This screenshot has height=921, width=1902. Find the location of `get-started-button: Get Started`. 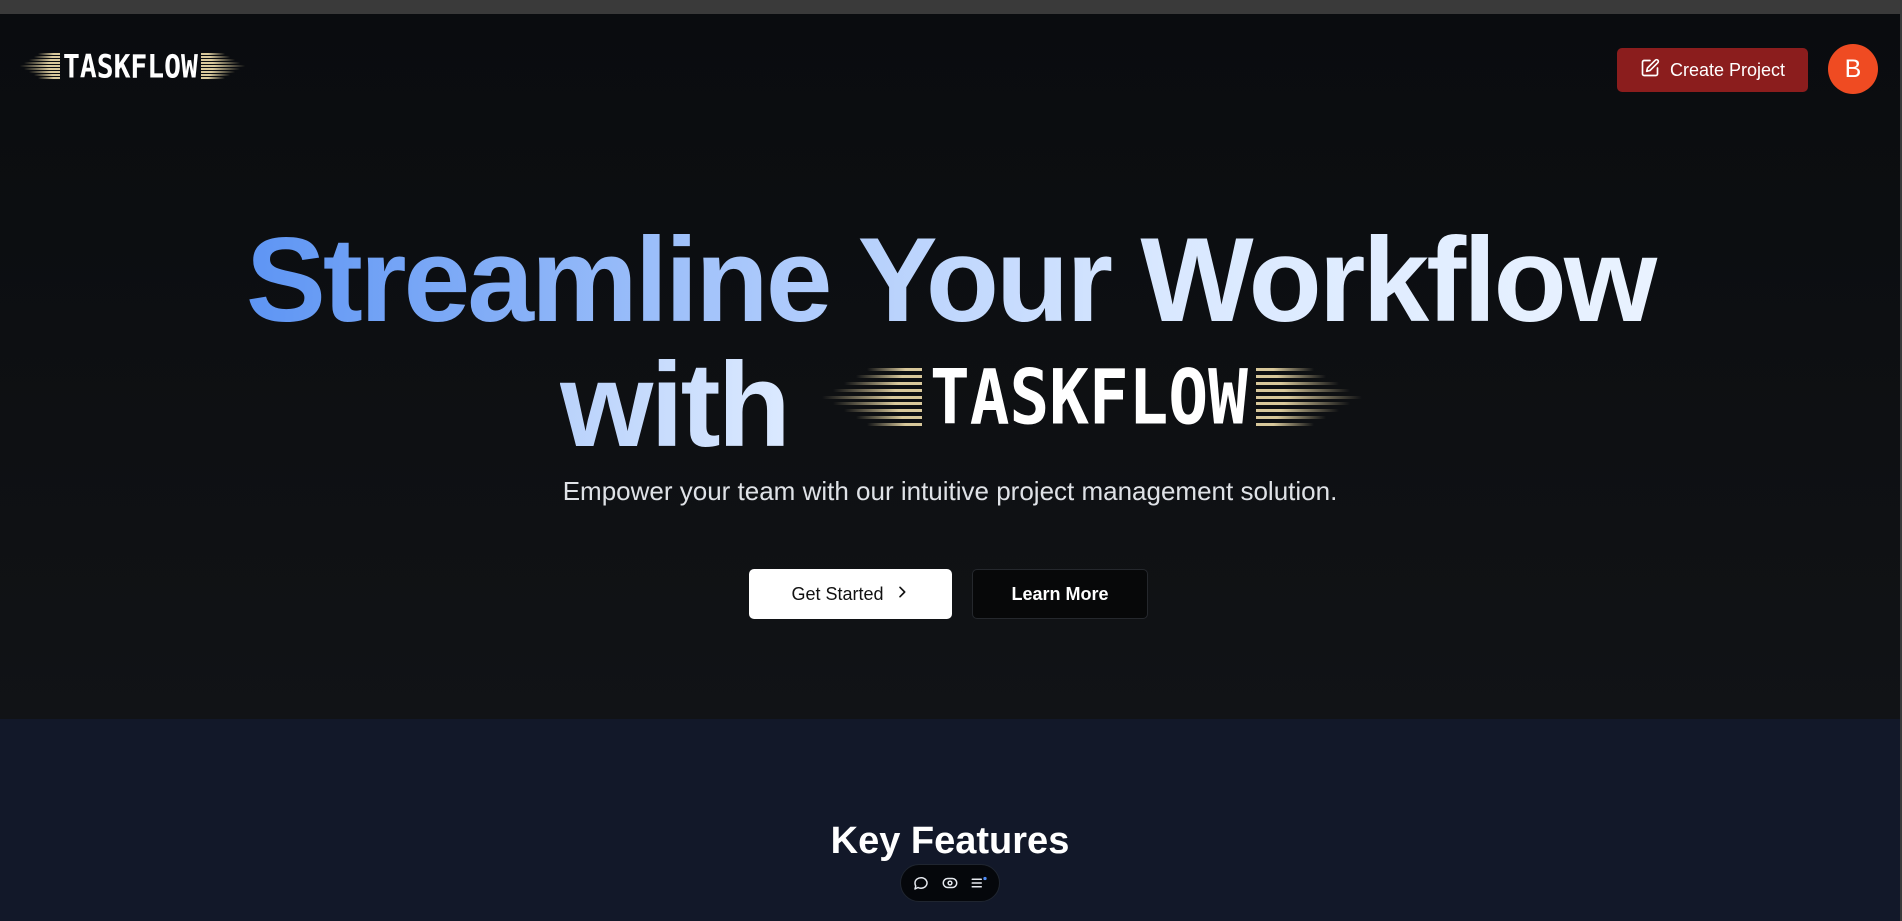

get-started-button: Get Started is located at coordinates (850, 594).